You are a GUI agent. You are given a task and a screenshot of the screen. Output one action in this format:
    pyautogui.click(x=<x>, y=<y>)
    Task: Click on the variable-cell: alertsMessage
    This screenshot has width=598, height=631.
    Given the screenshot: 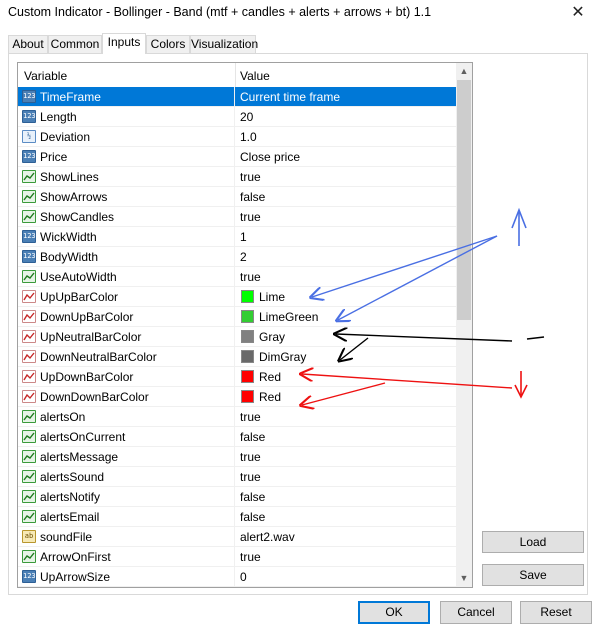 What is the action you would take?
    pyautogui.click(x=126, y=456)
    